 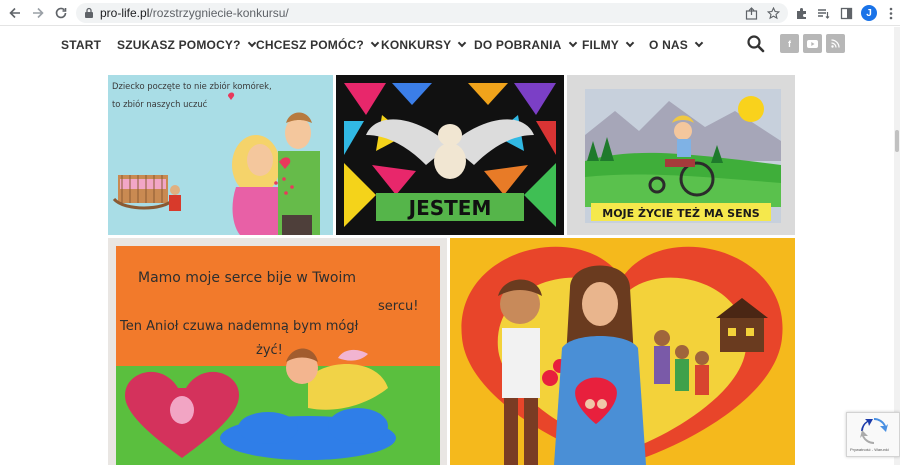 What do you see at coordinates (869, 13) in the screenshot?
I see `profile-avatar: J` at bounding box center [869, 13].